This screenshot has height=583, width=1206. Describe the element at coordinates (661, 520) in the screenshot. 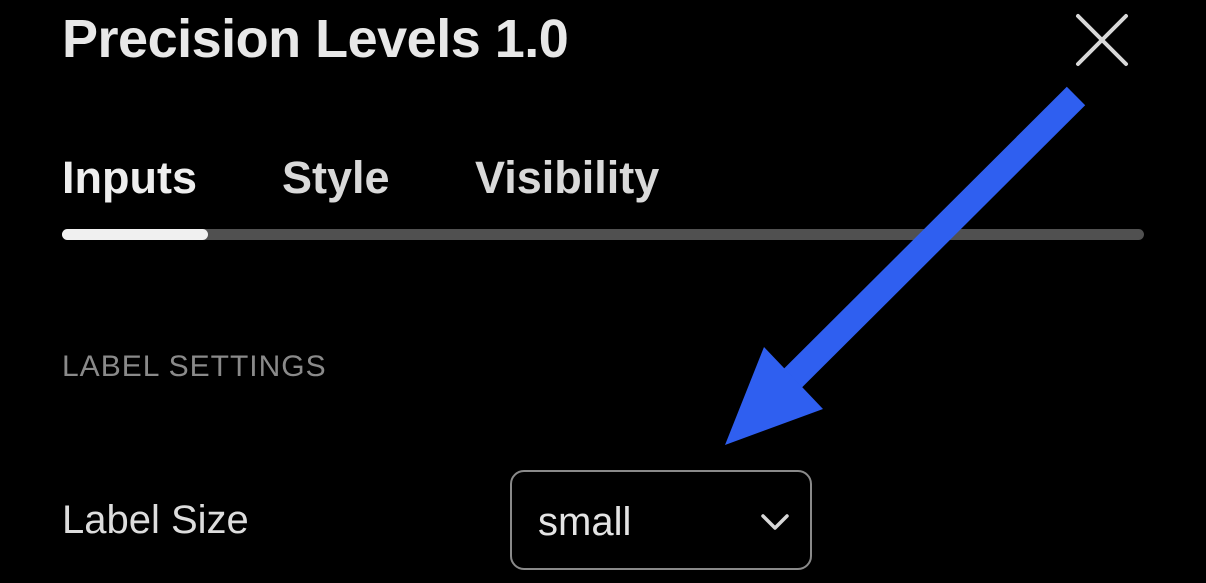

I see `label-size-select: small` at that location.